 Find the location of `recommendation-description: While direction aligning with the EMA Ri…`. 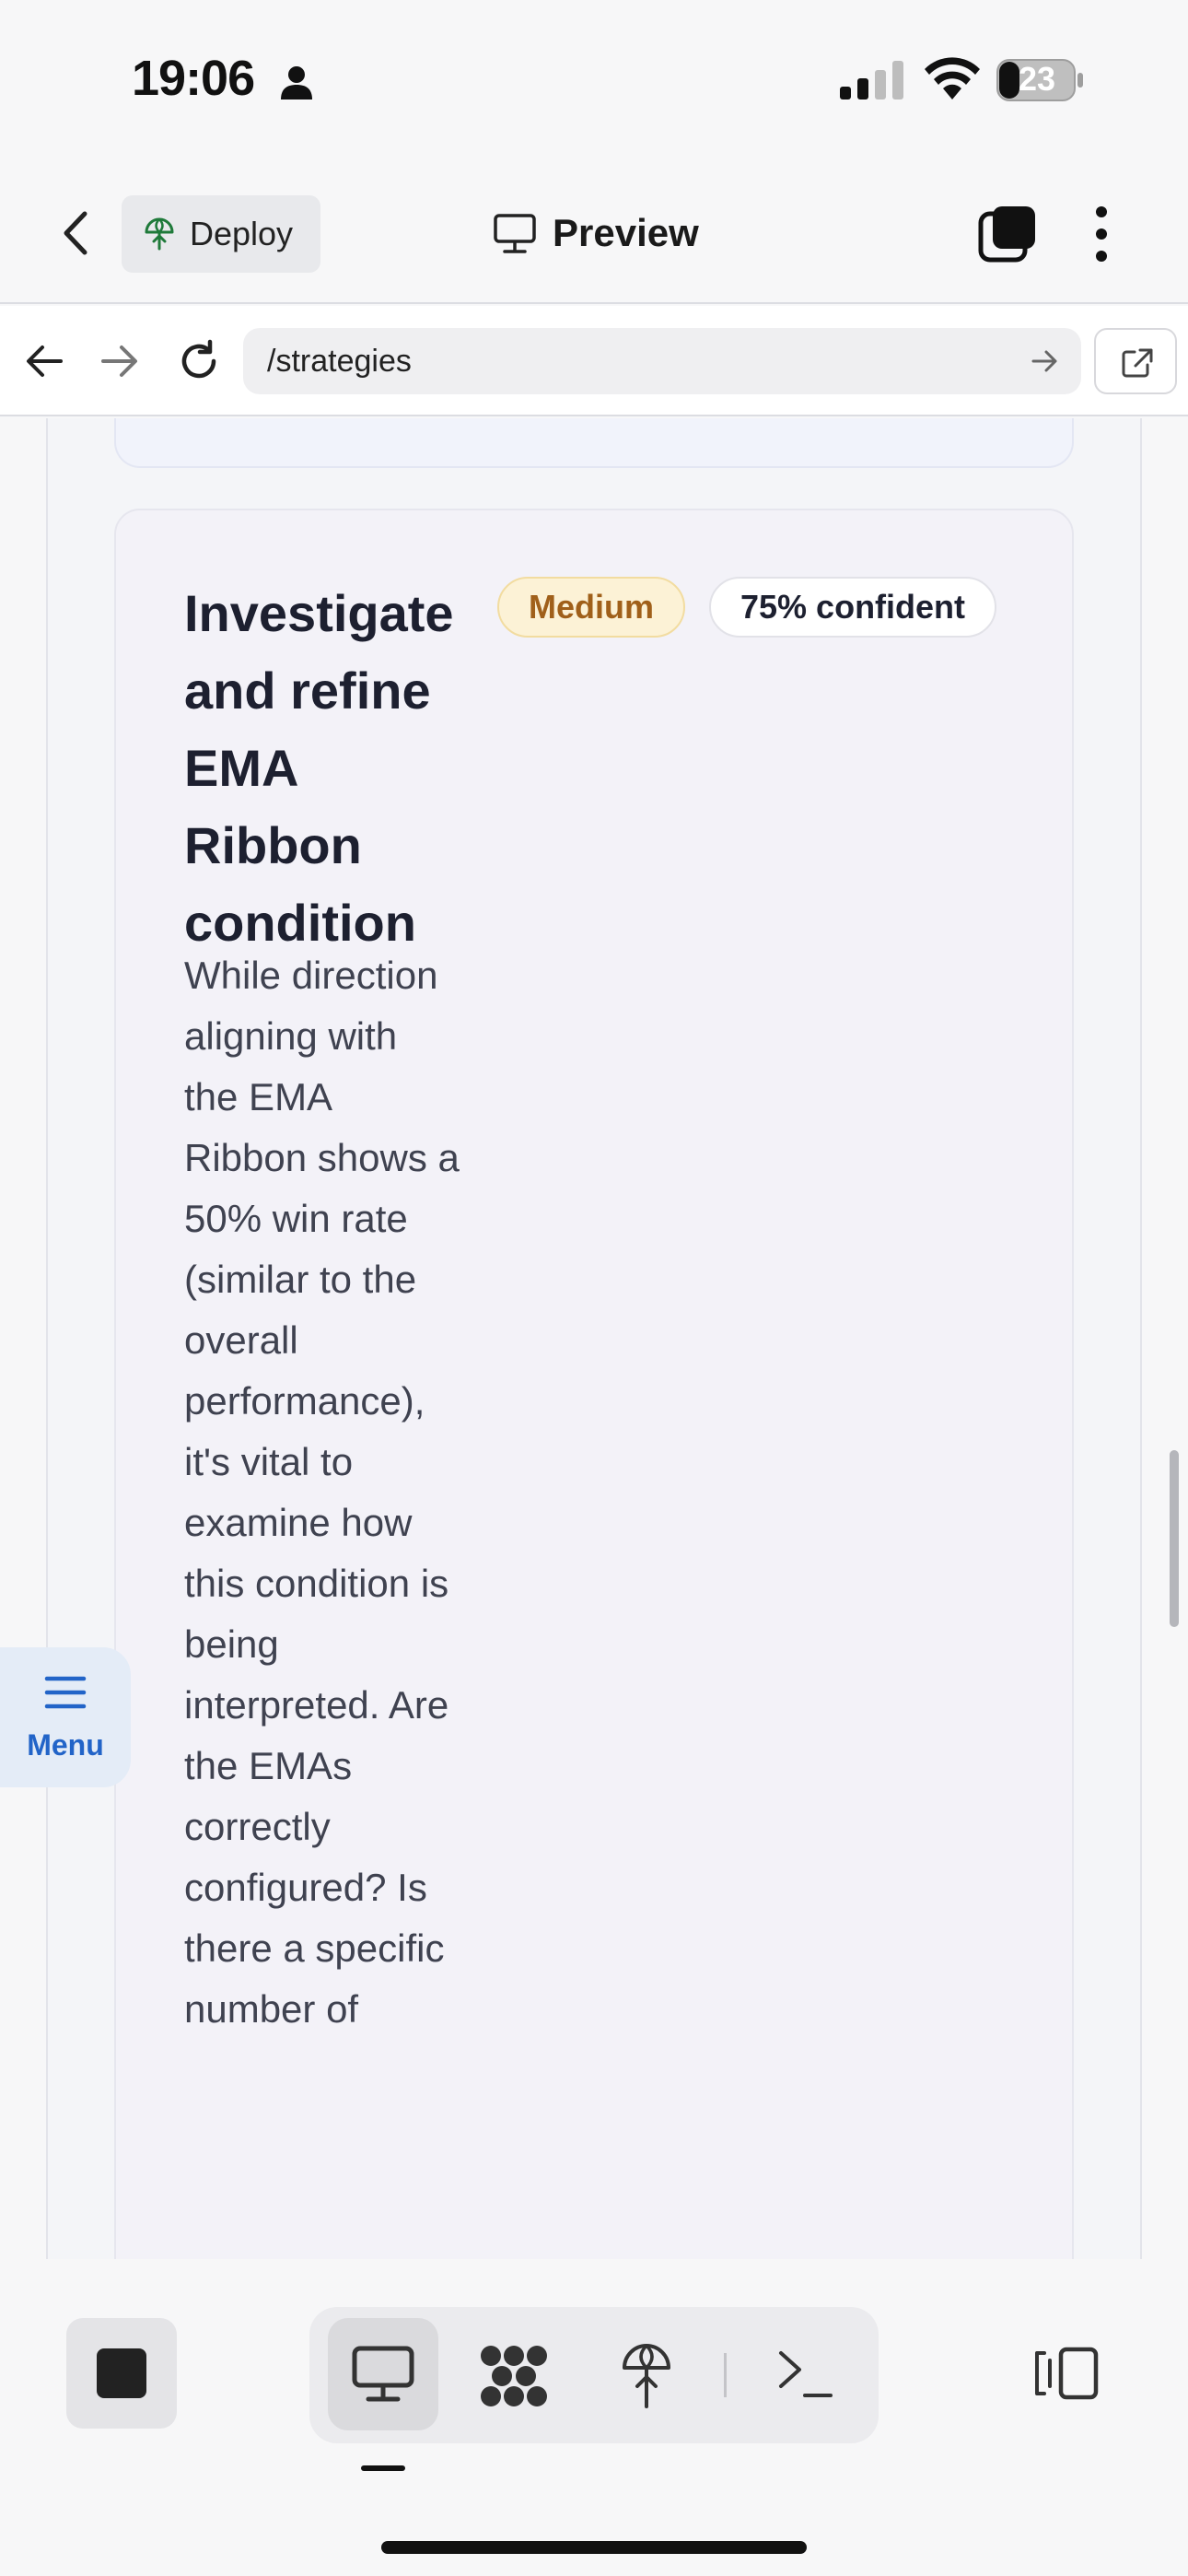

recommendation-description: While direction aligning with the EMA Ri… is located at coordinates (322, 1492).